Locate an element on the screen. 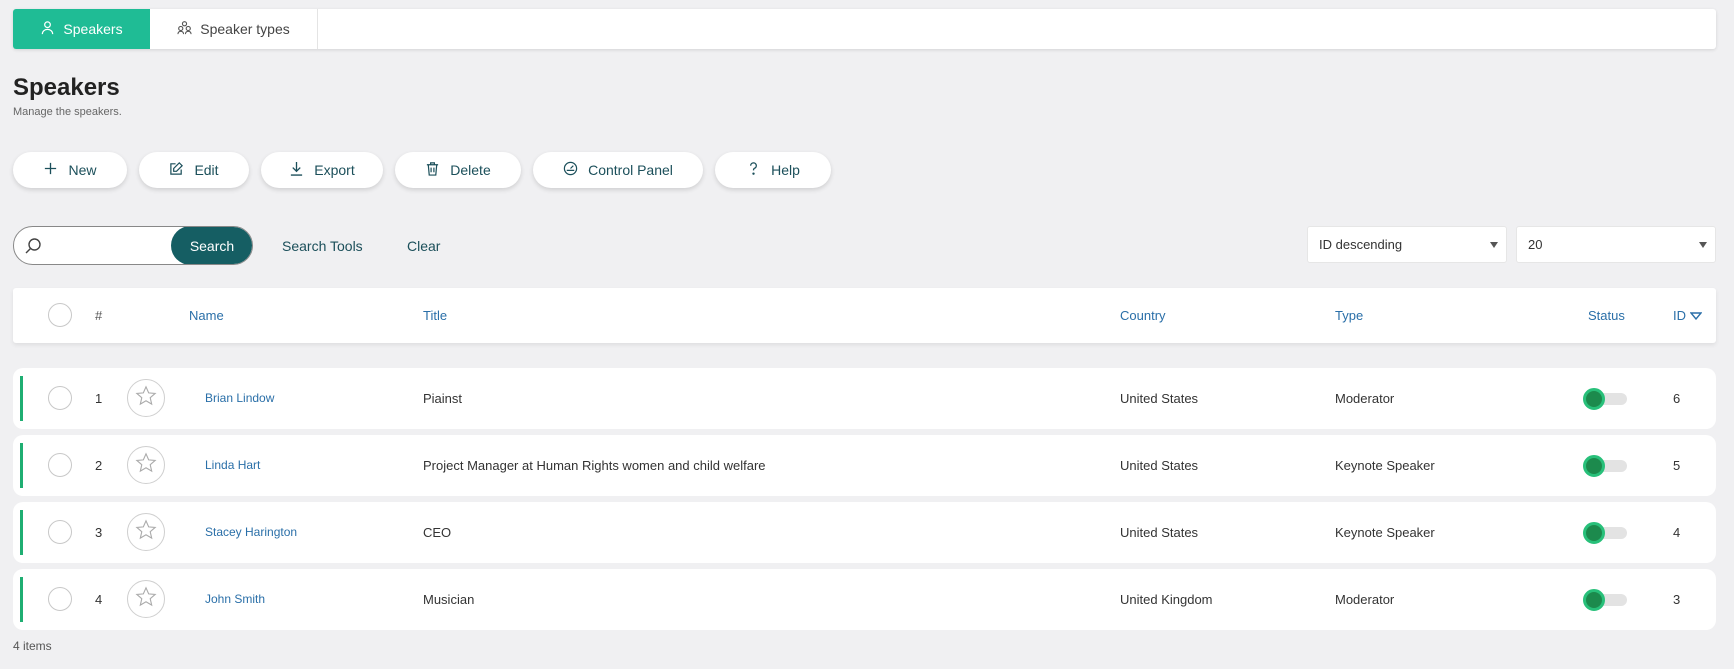 The width and height of the screenshot is (1734, 669). header-type: Type is located at coordinates (1349, 315).